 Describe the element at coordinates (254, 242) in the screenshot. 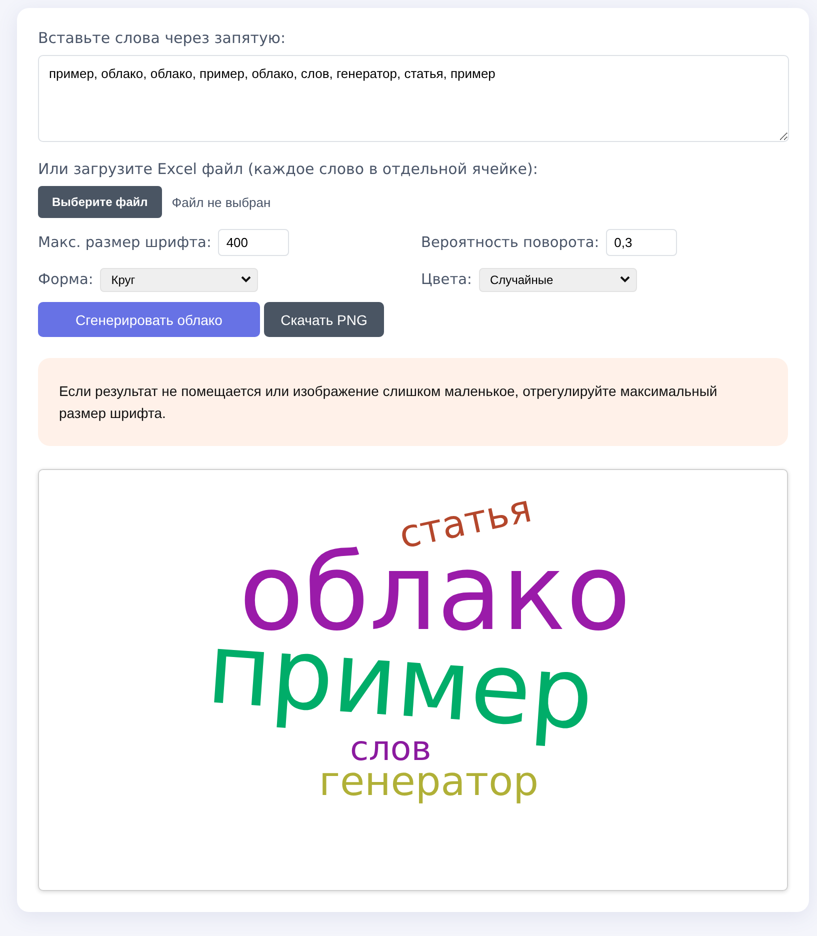

I see `input-field: 400` at that location.